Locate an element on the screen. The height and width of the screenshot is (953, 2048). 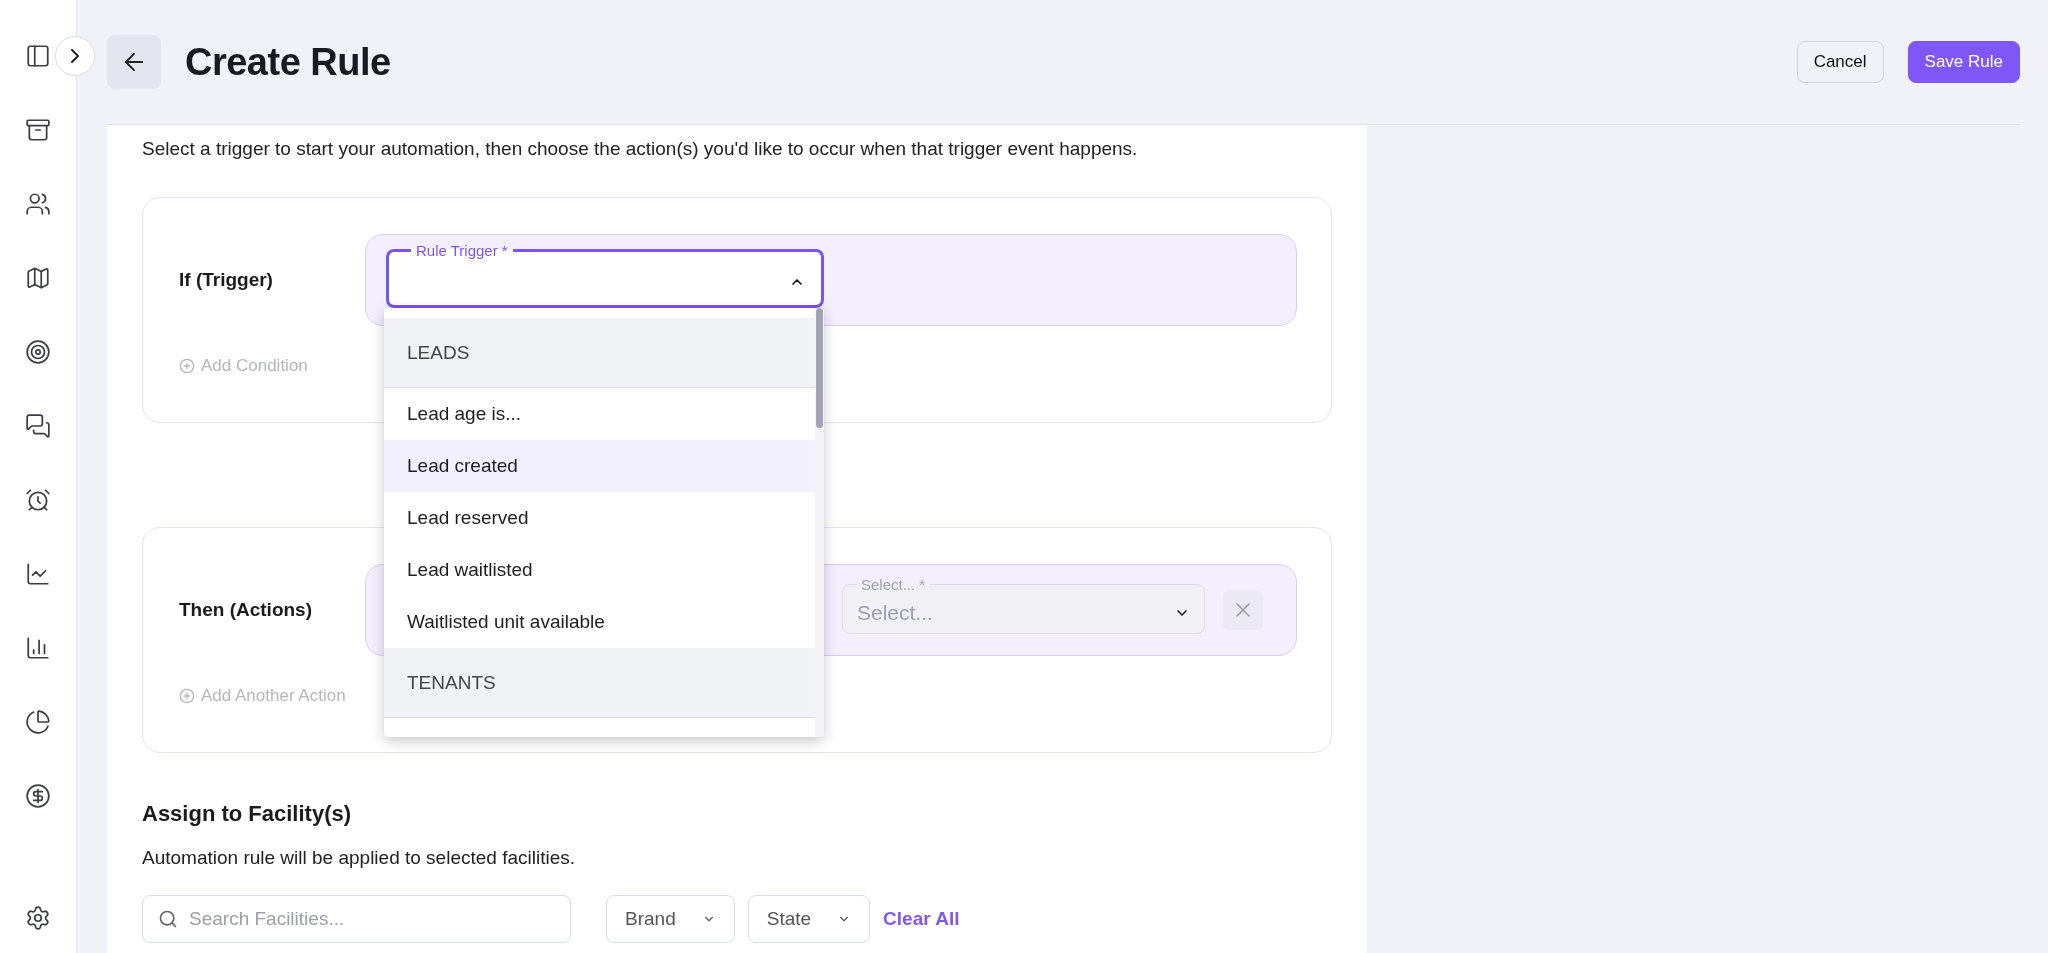
section-description: Automation rule will be applied to selected facilities. is located at coordinates (359, 858).